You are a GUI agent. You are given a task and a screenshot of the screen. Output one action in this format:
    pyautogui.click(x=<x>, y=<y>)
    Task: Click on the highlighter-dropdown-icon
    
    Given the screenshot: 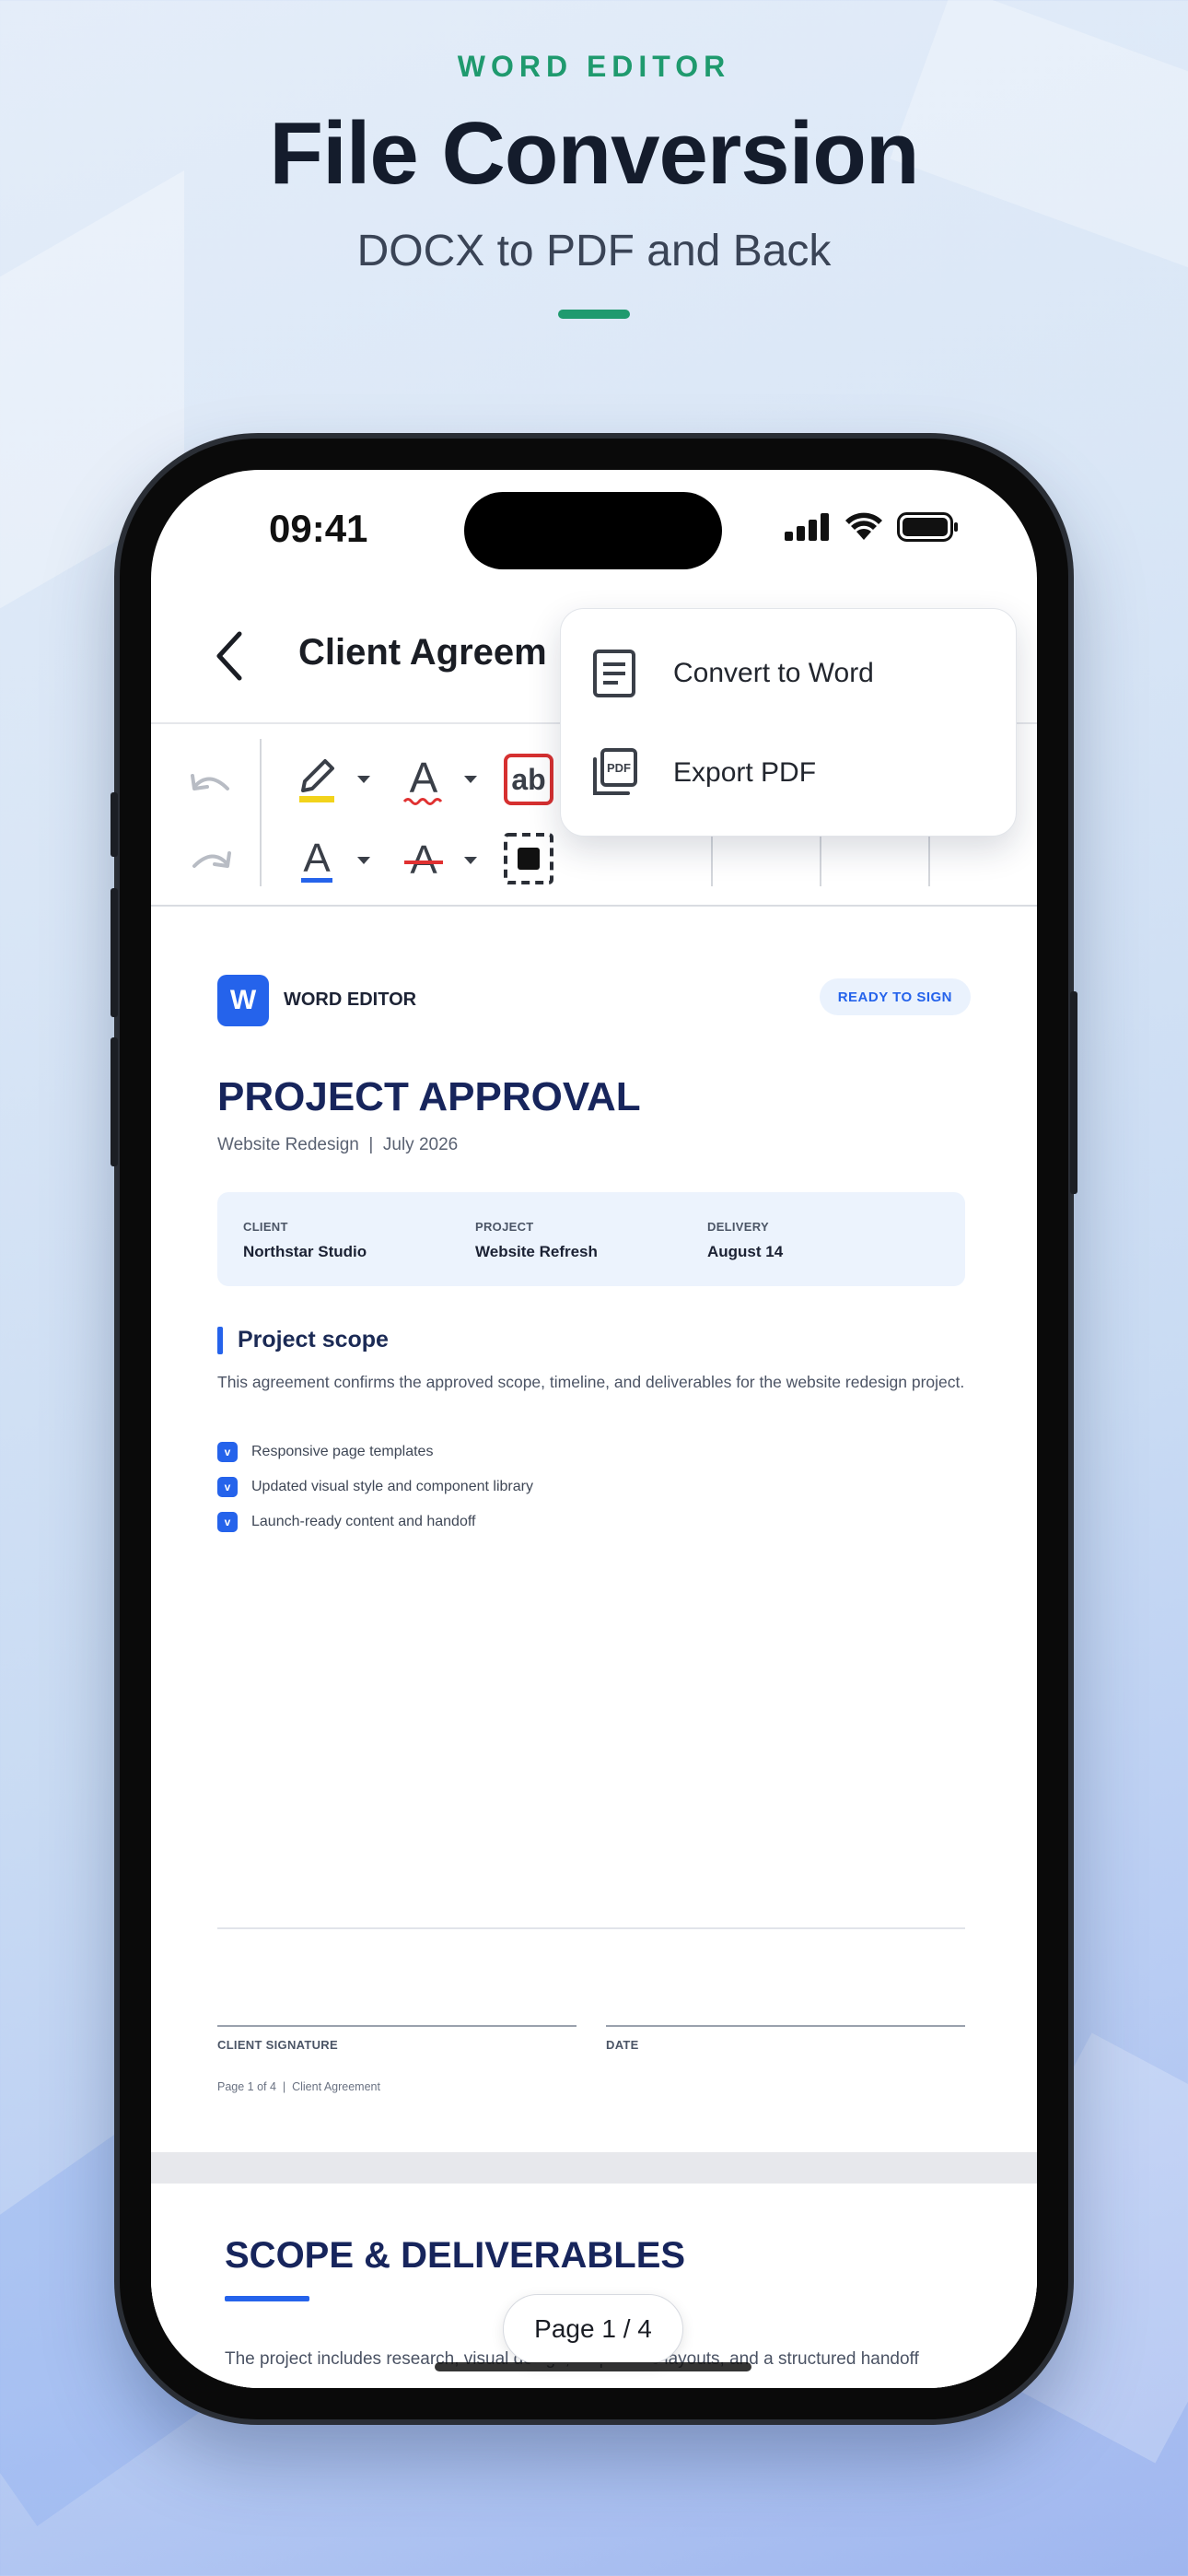 What is the action you would take?
    pyautogui.click(x=363, y=779)
    